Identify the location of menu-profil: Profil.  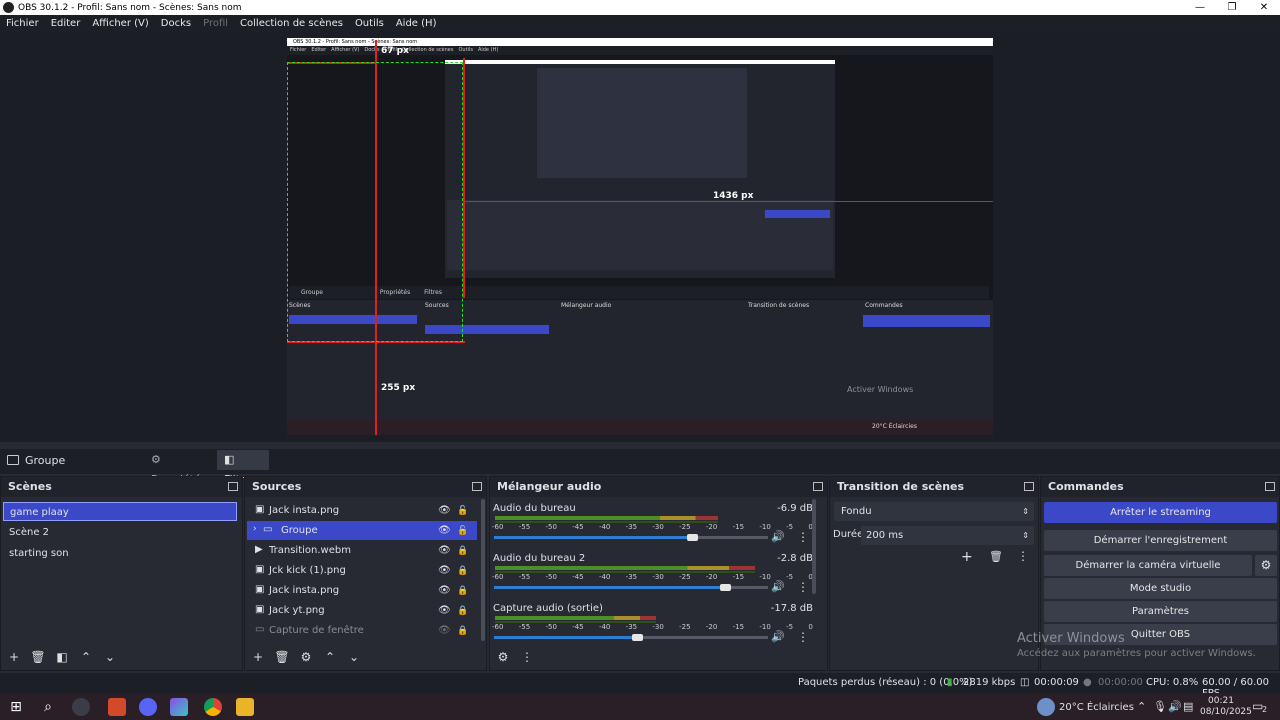
(215, 23).